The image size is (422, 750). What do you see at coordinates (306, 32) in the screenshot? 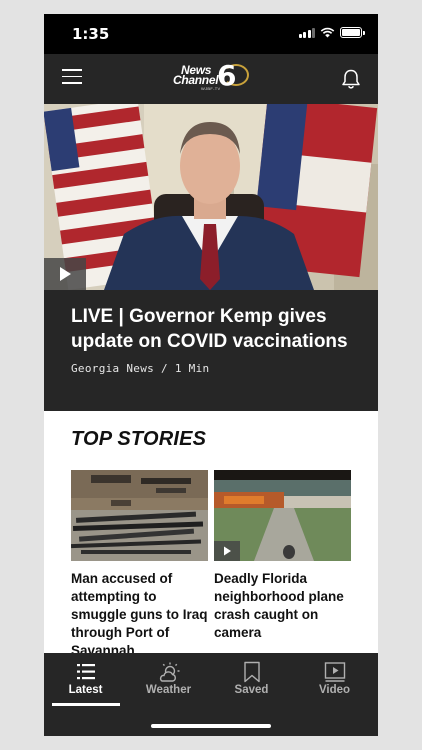
I see `cellular-signal-icon` at bounding box center [306, 32].